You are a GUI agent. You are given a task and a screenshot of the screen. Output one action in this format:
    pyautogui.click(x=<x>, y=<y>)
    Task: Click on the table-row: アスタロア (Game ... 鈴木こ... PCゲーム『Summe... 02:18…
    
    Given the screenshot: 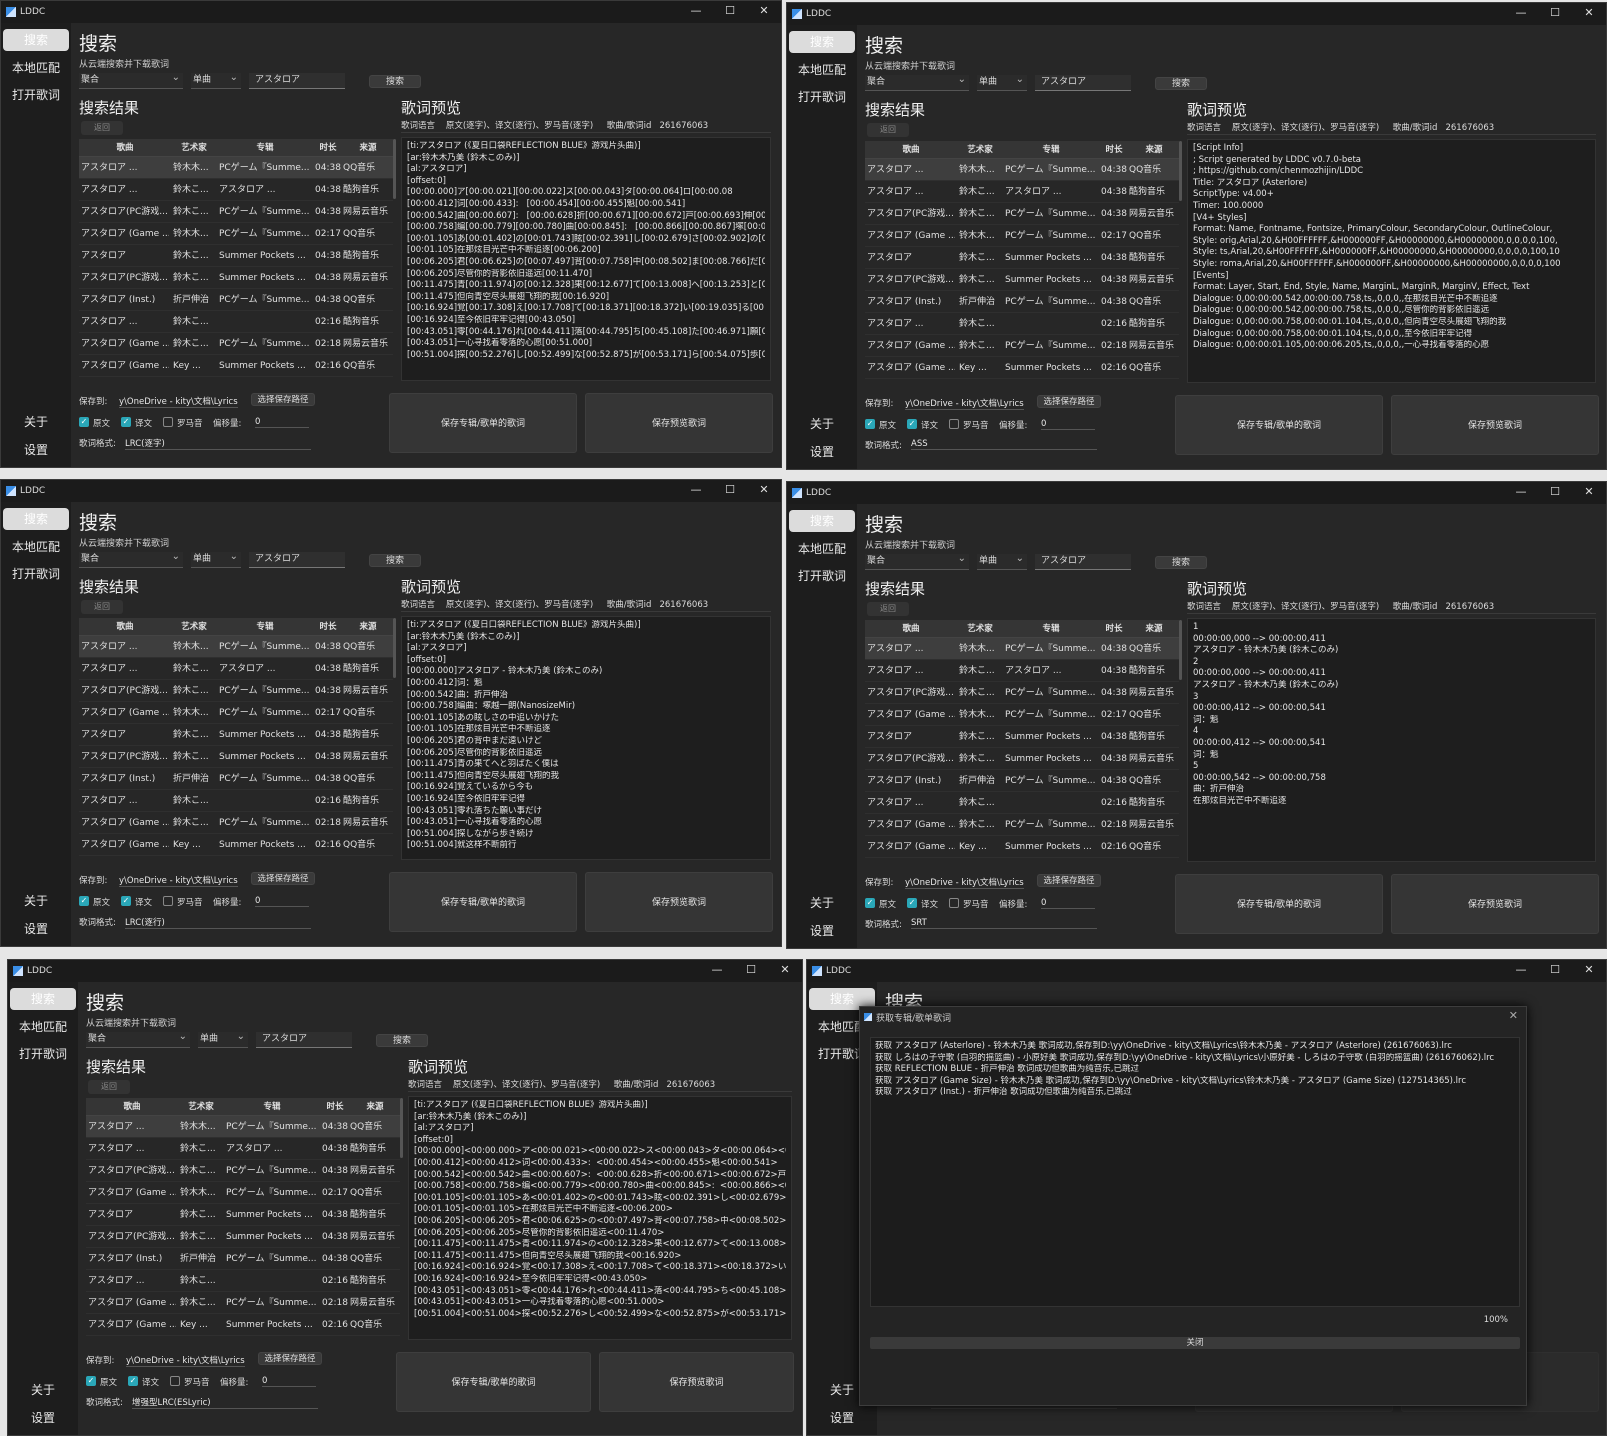 What is the action you would take?
    pyautogui.click(x=1022, y=825)
    